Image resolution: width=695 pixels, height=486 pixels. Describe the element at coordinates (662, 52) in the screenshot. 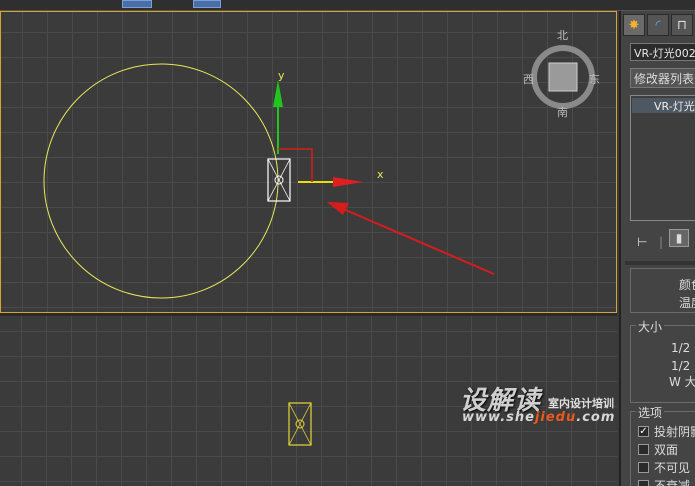

I see `object-name-field: VR-灯光002` at that location.